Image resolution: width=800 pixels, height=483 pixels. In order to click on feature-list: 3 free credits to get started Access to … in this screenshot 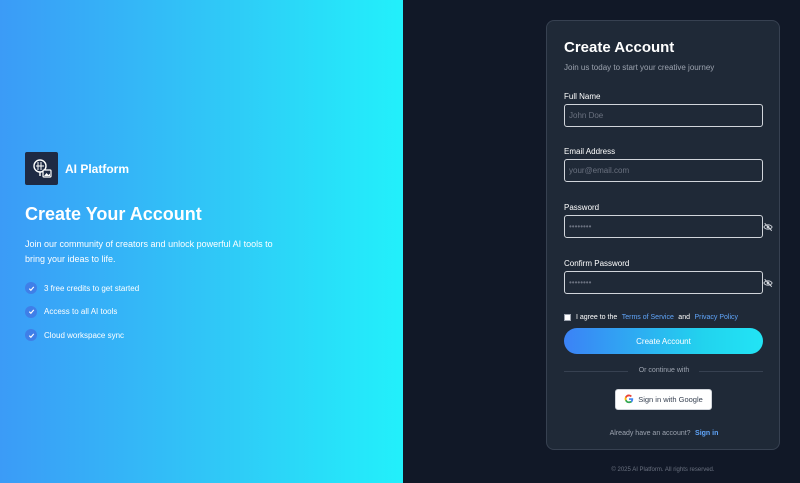, I will do `click(82, 317)`.